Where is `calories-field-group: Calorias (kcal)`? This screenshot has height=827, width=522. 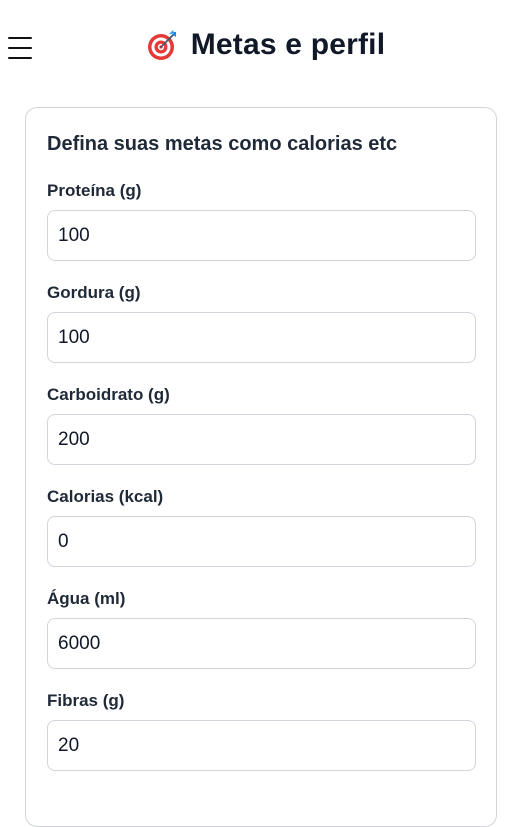 calories-field-group: Calorias (kcal) is located at coordinates (261, 526).